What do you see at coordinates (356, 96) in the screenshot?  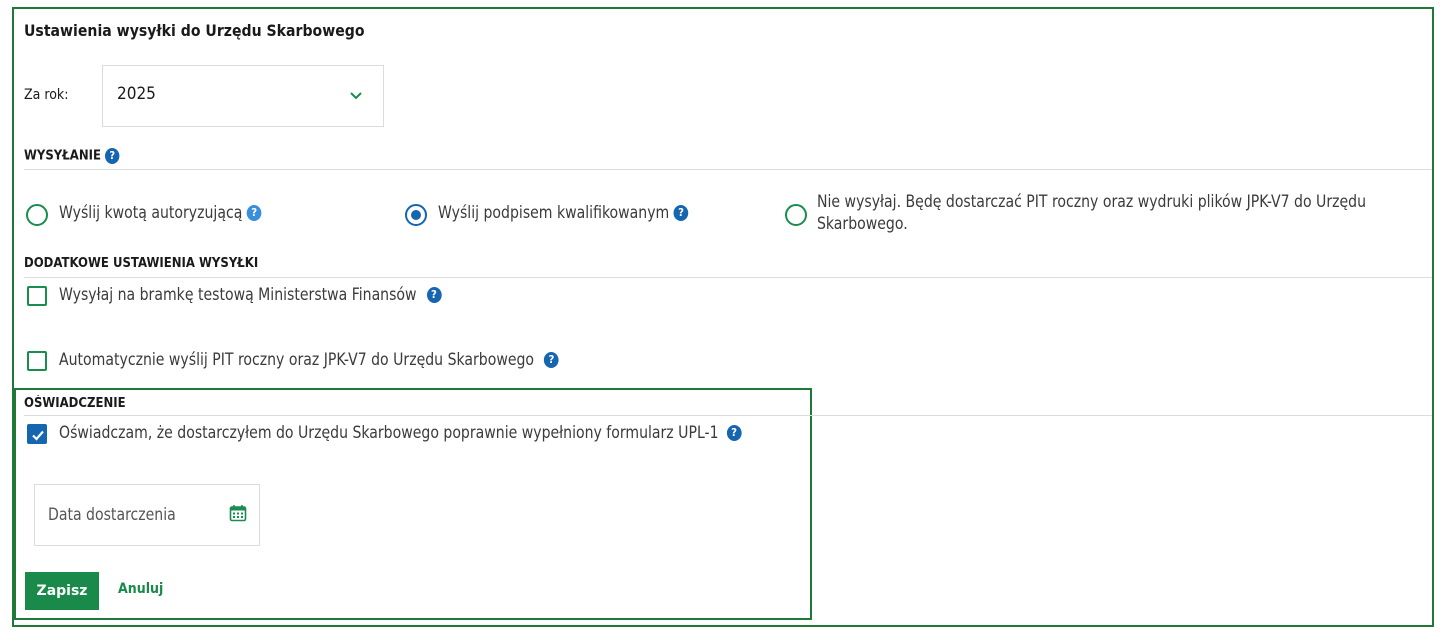 I see `chevron-down-icon` at bounding box center [356, 96].